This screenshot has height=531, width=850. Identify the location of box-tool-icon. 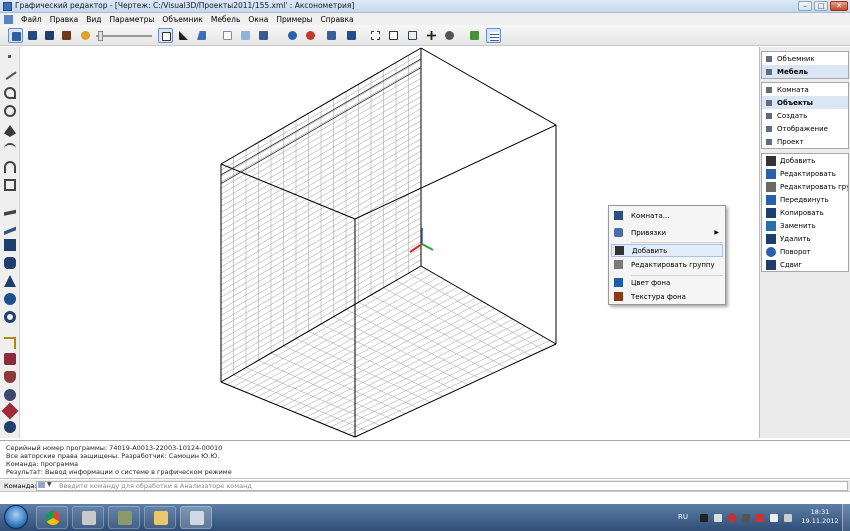
(10, 245).